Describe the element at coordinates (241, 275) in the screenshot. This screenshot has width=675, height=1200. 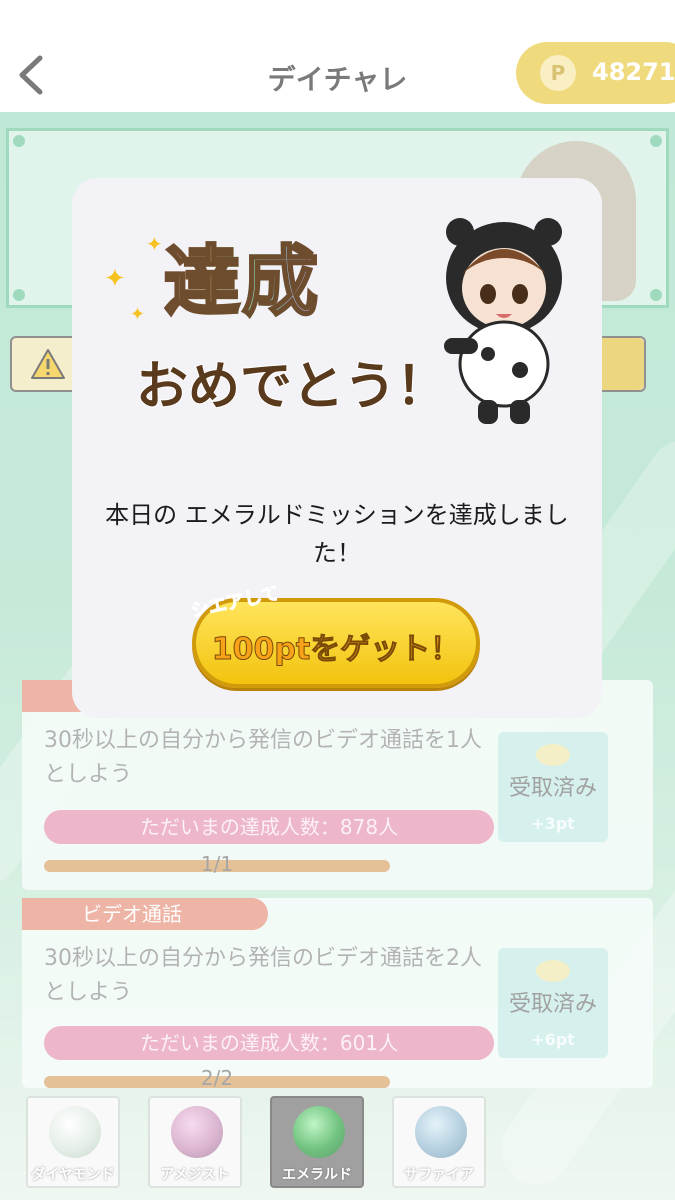
I see `logo-main-text: 達成` at that location.